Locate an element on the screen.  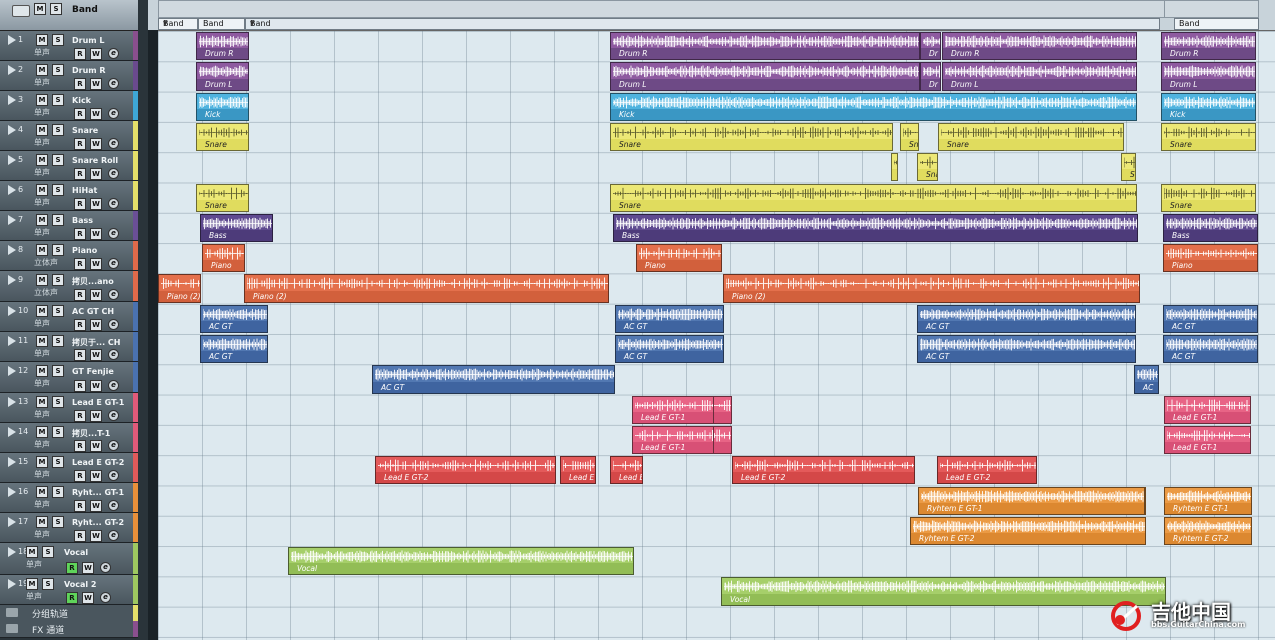
fx-channels-folder: FX 通道 is located at coordinates (69, 629).